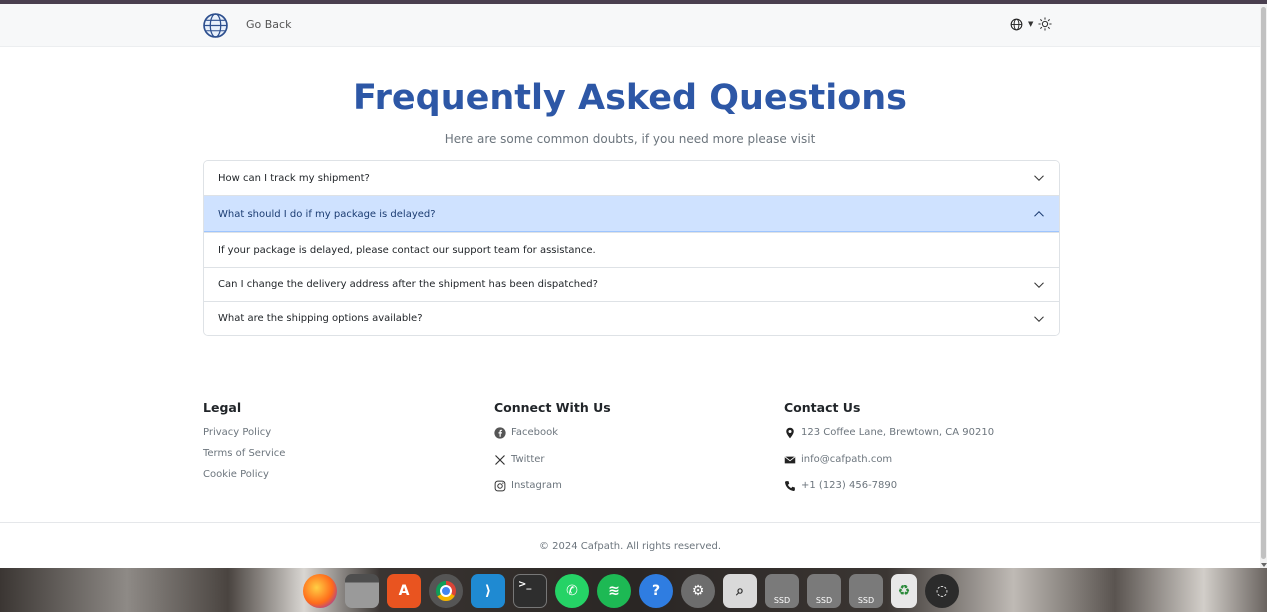 The height and width of the screenshot is (612, 1267). What do you see at coordinates (889, 440) in the screenshot?
I see `contact-address: 123 Coffee Lane, Brewtown, CA 90210` at bounding box center [889, 440].